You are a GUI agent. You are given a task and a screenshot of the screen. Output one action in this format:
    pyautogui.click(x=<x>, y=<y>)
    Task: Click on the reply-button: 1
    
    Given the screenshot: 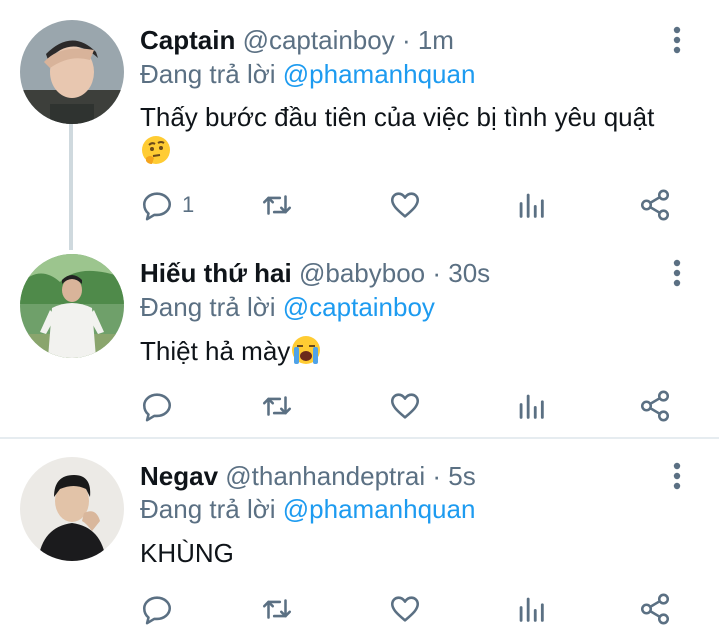 What is the action you would take?
    pyautogui.click(x=167, y=205)
    